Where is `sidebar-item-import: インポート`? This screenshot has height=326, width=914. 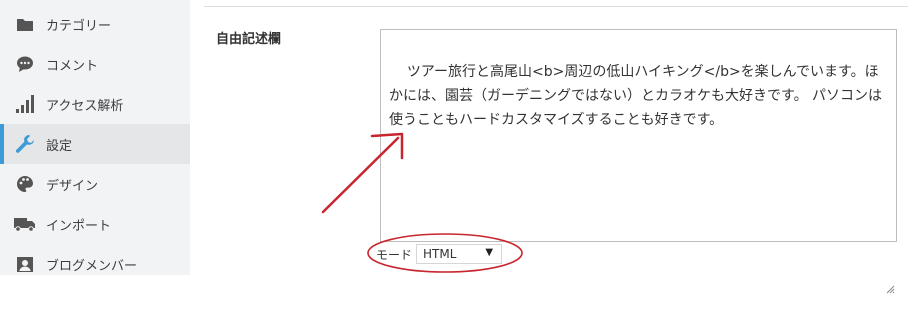 sidebar-item-import: インポート is located at coordinates (95, 224).